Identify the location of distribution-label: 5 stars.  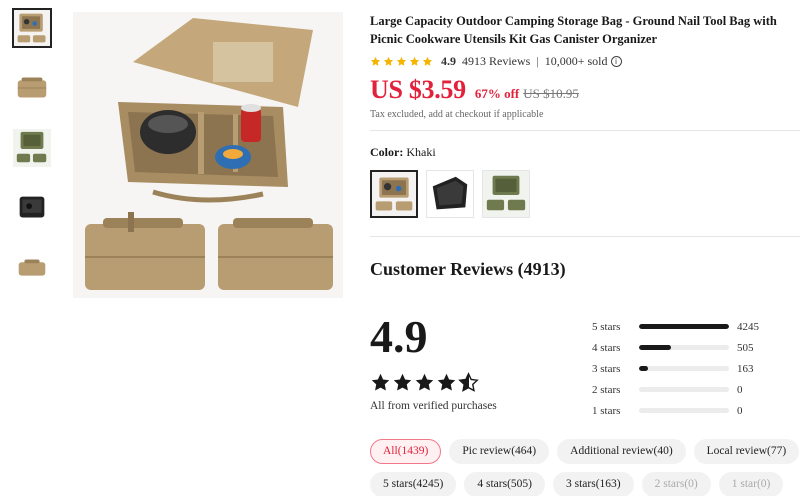
(606, 326).